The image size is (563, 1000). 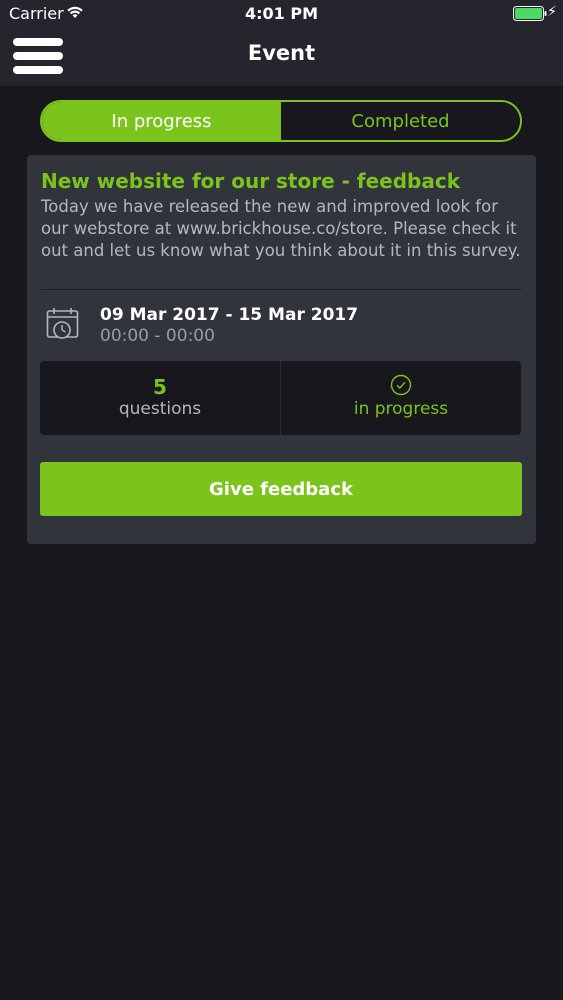 What do you see at coordinates (400, 121) in the screenshot?
I see `tab-completed: Completed` at bounding box center [400, 121].